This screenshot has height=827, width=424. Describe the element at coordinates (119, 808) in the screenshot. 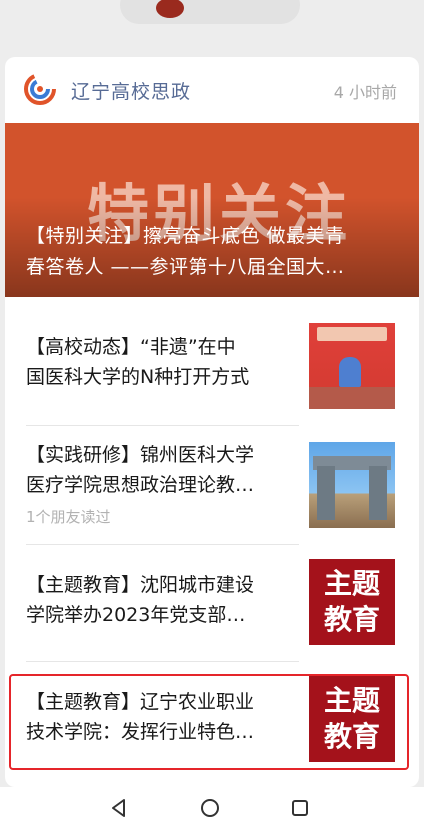

I see `back-triangle-icon` at that location.